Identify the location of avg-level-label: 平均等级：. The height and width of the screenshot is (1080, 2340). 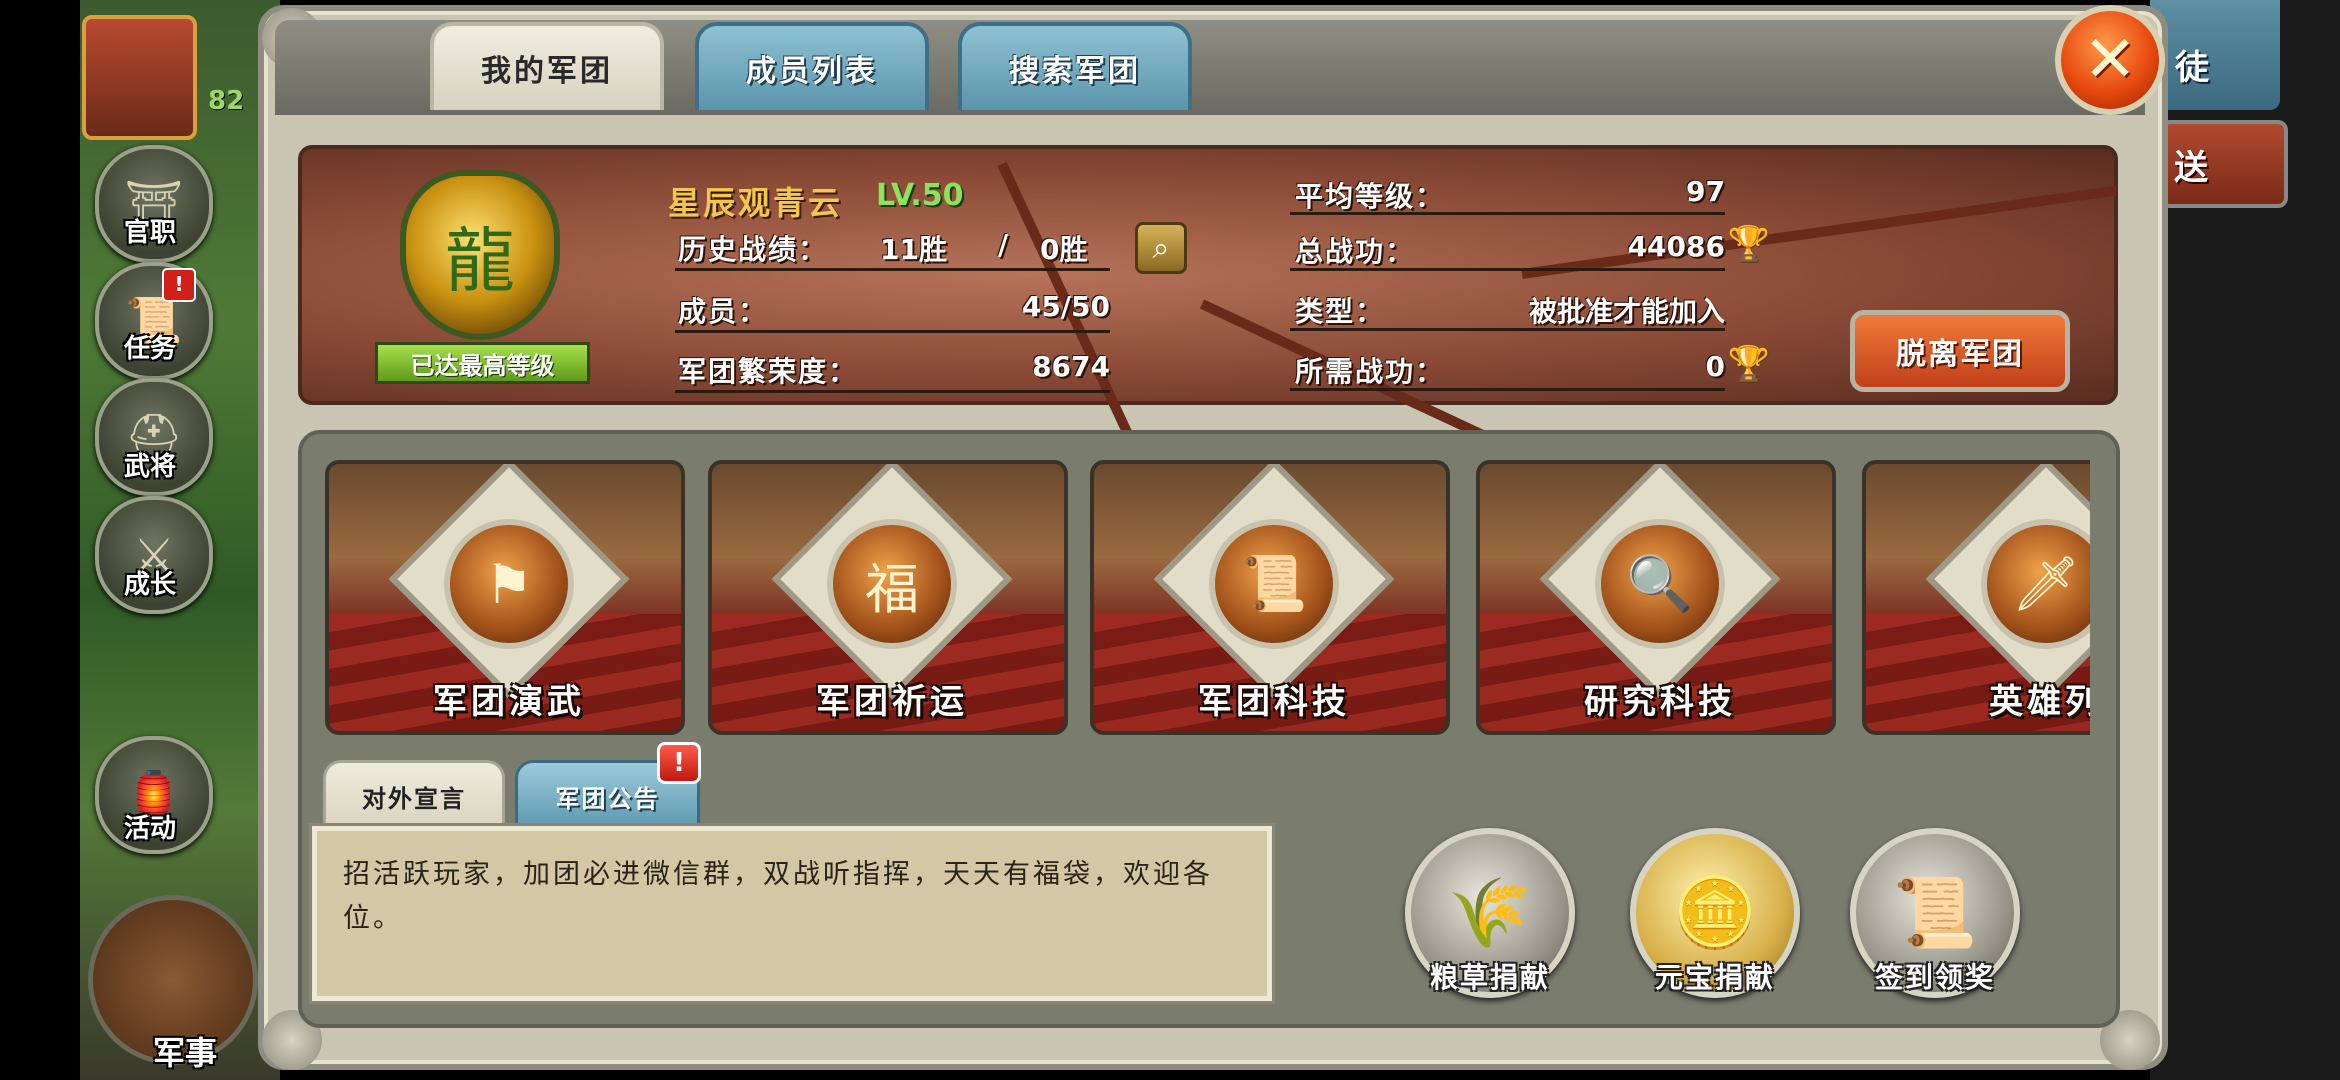
(1370, 196).